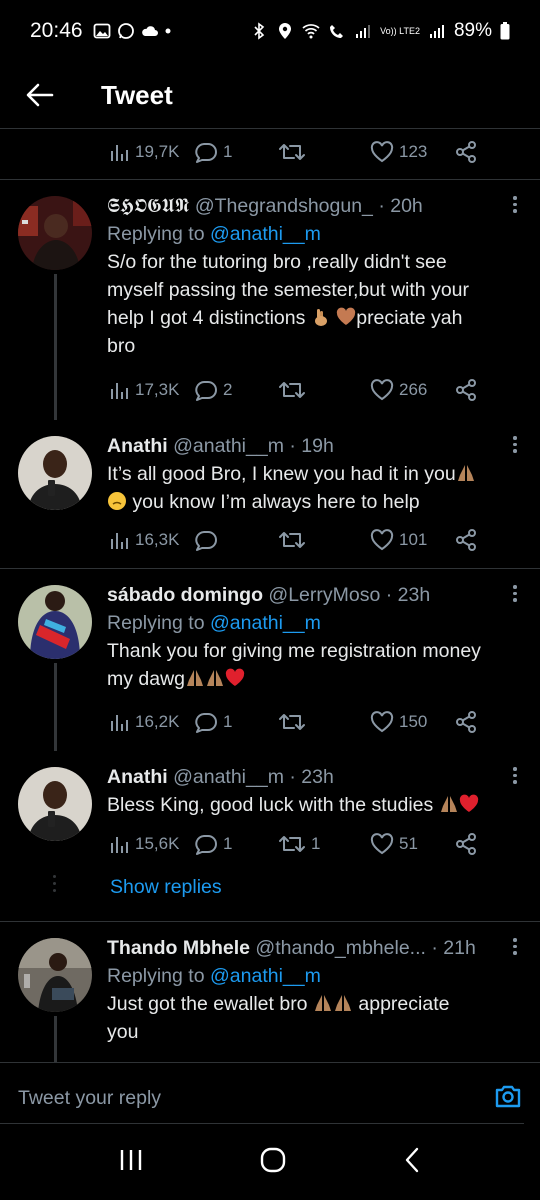 This screenshot has height=1200, width=540. I want to click on arrow-left-icon, so click(40, 95).